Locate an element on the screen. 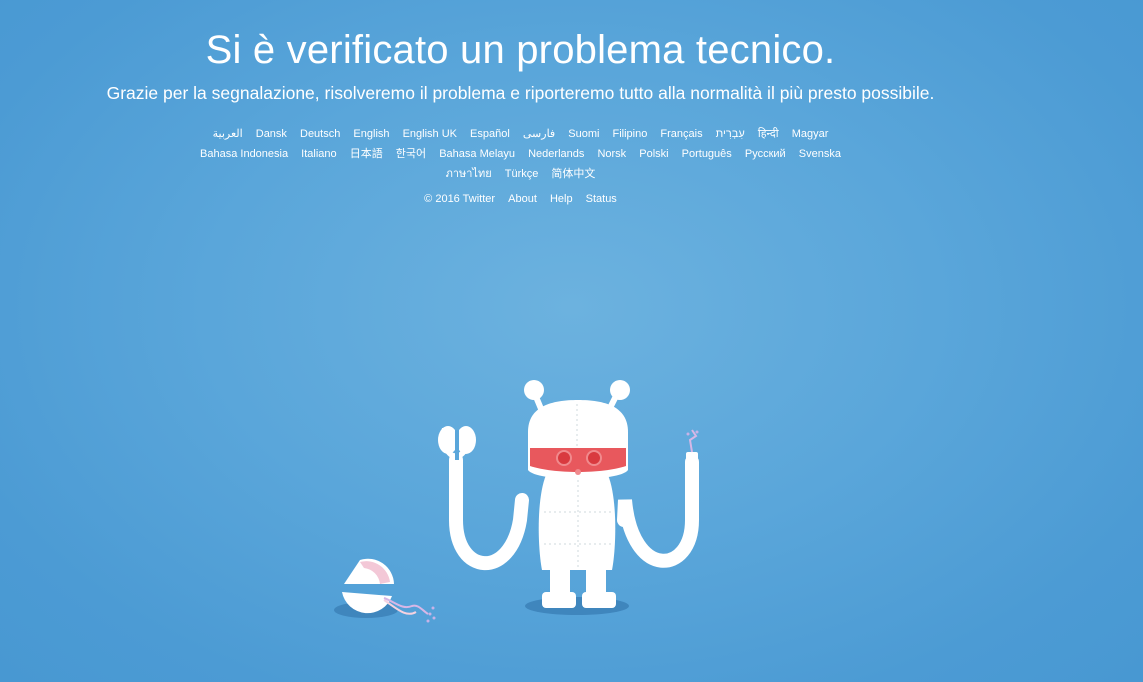 This screenshot has width=1143, height=682. robot-body is located at coordinates (577, 522).